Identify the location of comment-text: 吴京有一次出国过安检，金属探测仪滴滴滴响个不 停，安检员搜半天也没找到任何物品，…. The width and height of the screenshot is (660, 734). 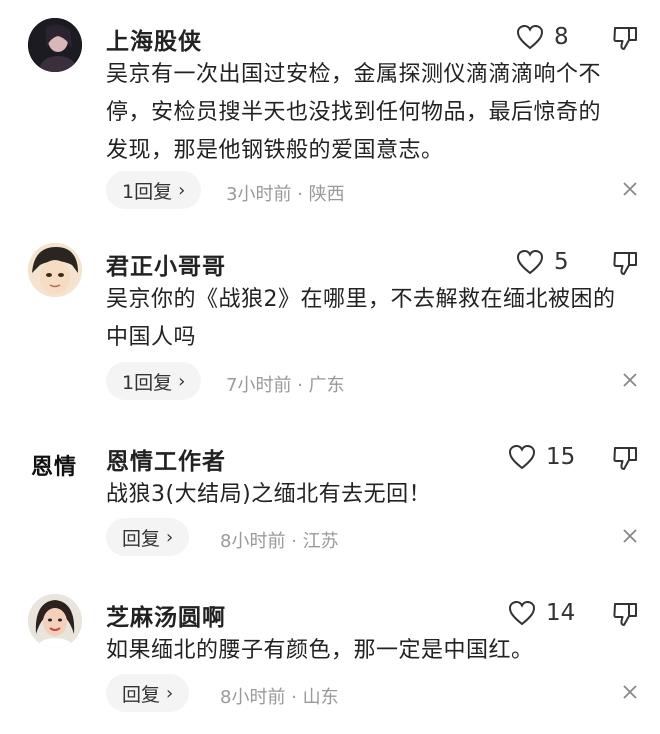
(371, 113).